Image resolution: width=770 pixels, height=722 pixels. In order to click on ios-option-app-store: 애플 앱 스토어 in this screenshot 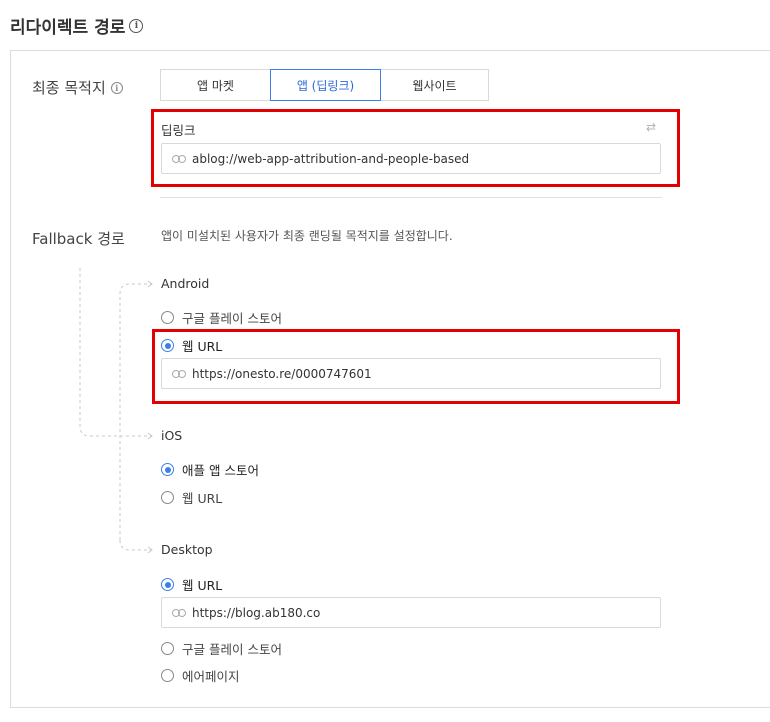, I will do `click(210, 469)`.